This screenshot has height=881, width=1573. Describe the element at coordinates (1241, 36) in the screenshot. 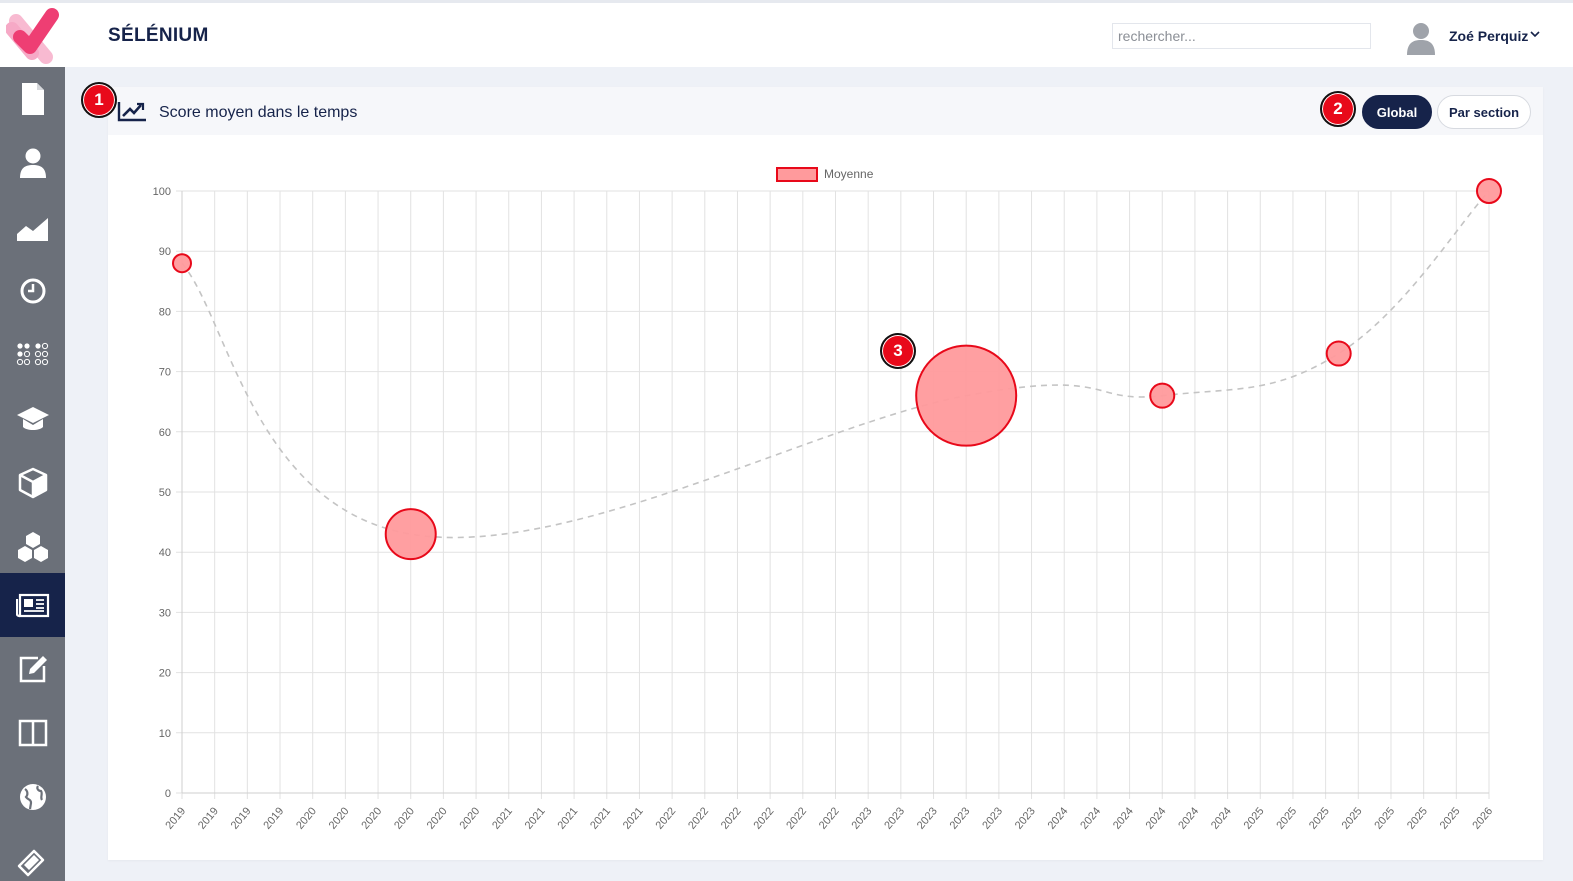

I see `search-input` at that location.